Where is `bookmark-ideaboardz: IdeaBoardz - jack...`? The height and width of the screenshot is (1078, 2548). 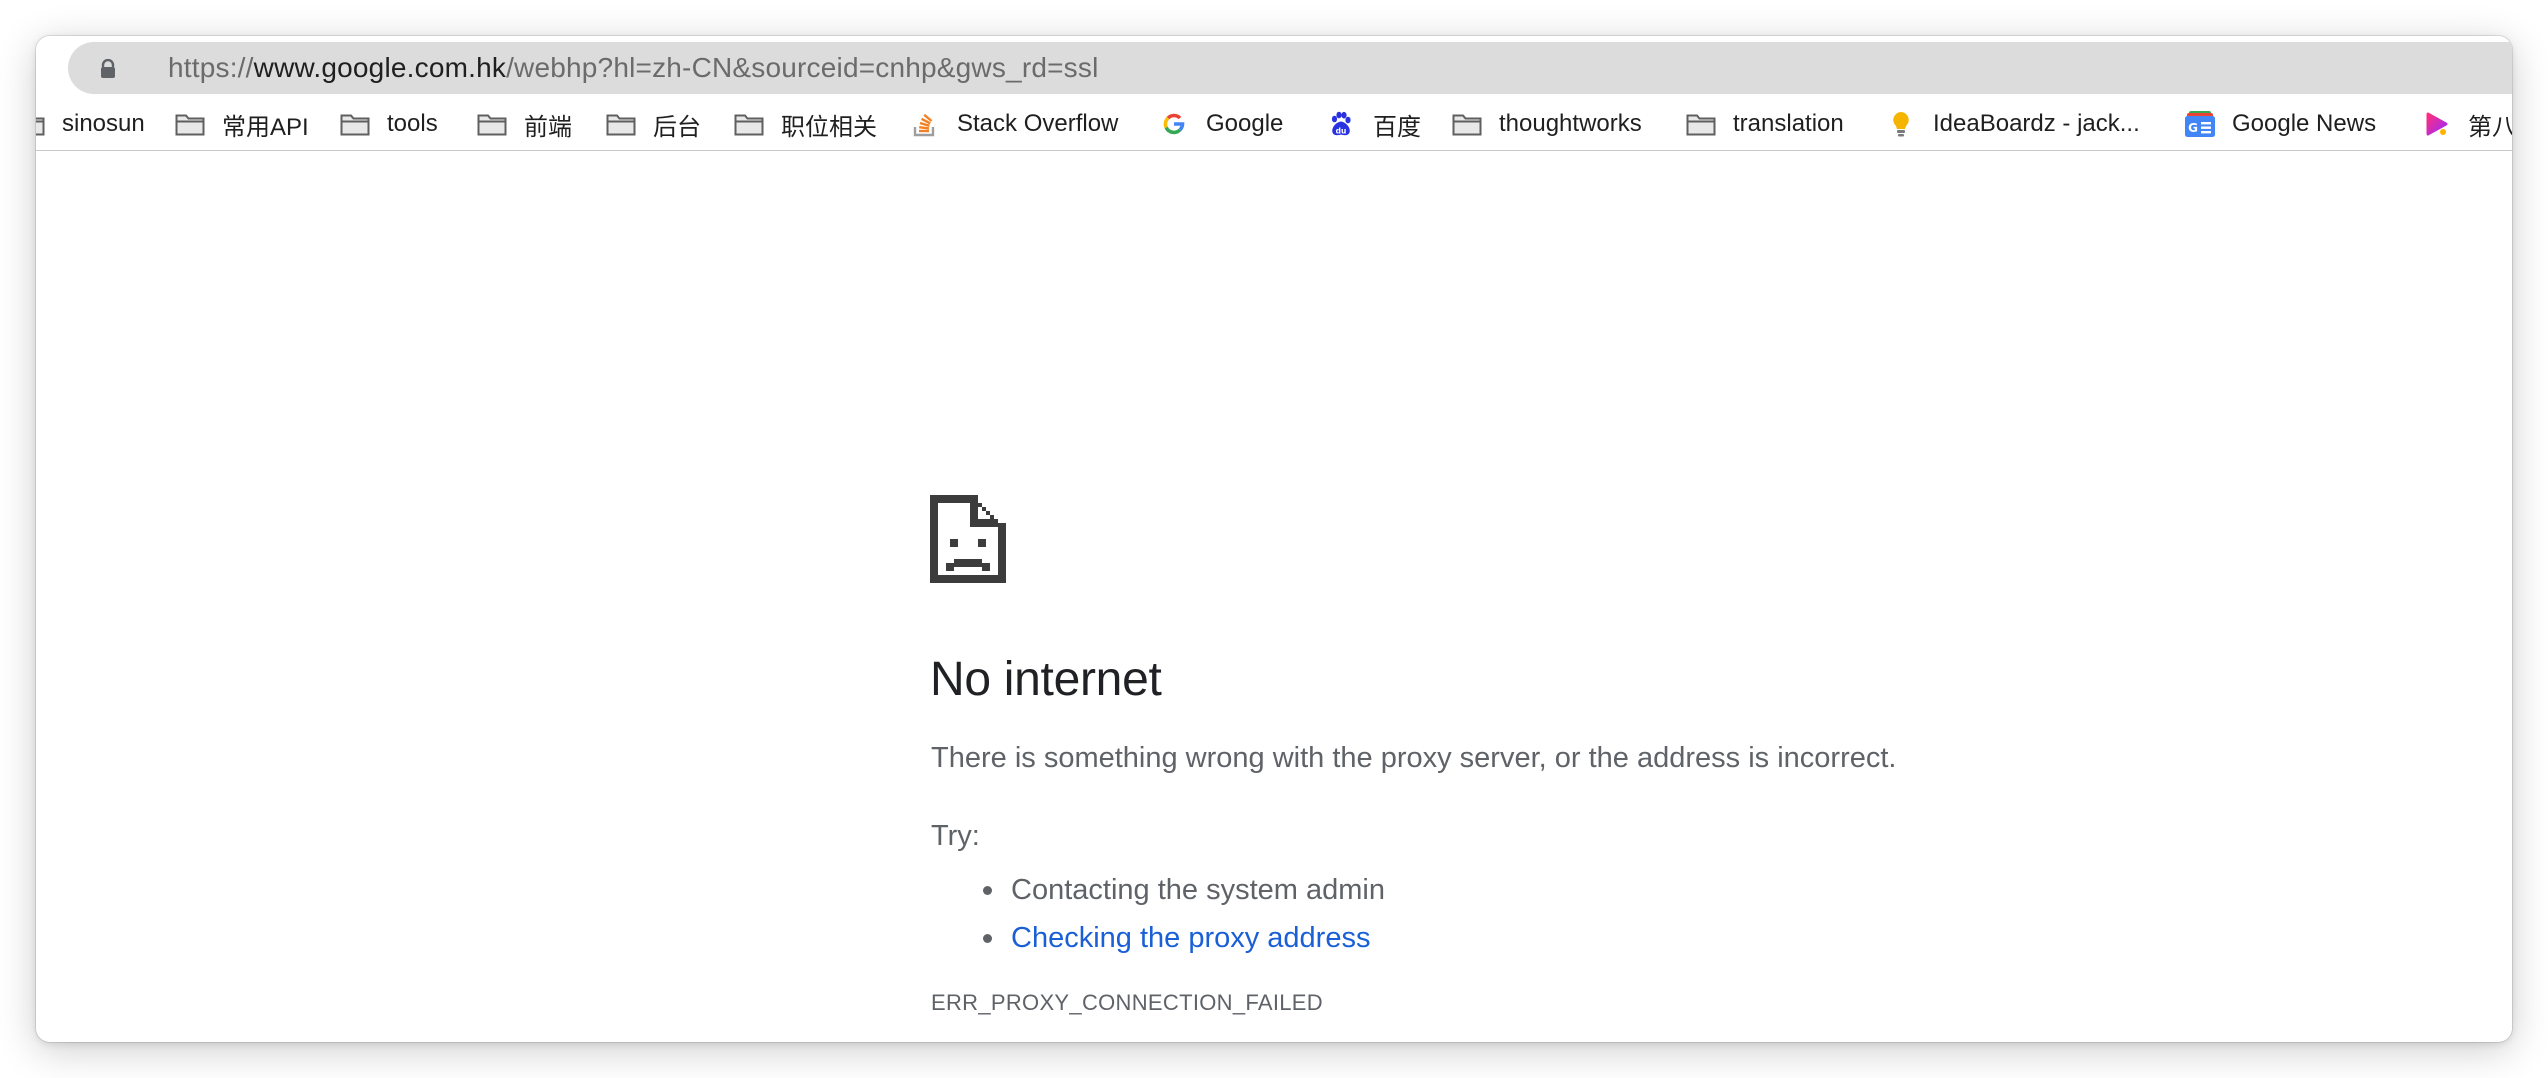 bookmark-ideaboardz: IdeaBoardz - jack... is located at coordinates (2012, 124).